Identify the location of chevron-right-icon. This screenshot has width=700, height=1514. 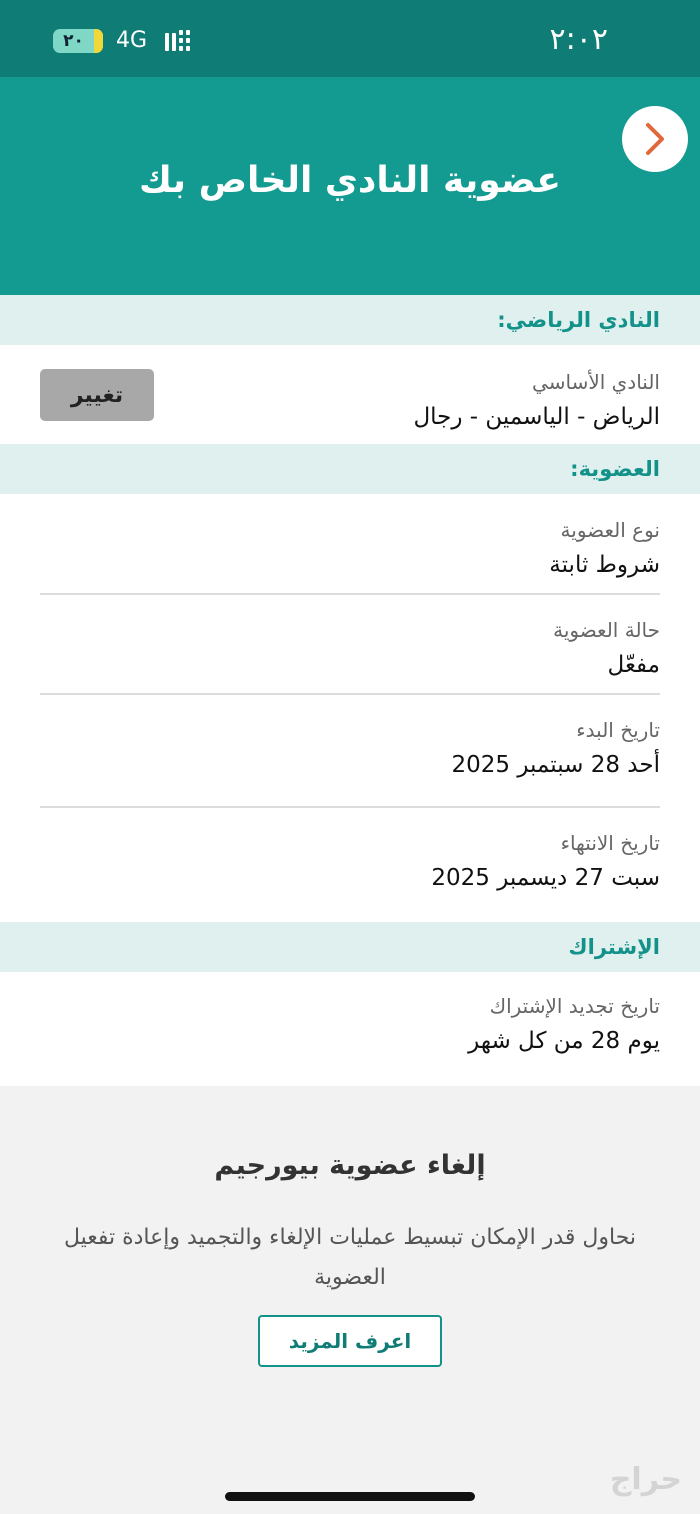
(655, 139).